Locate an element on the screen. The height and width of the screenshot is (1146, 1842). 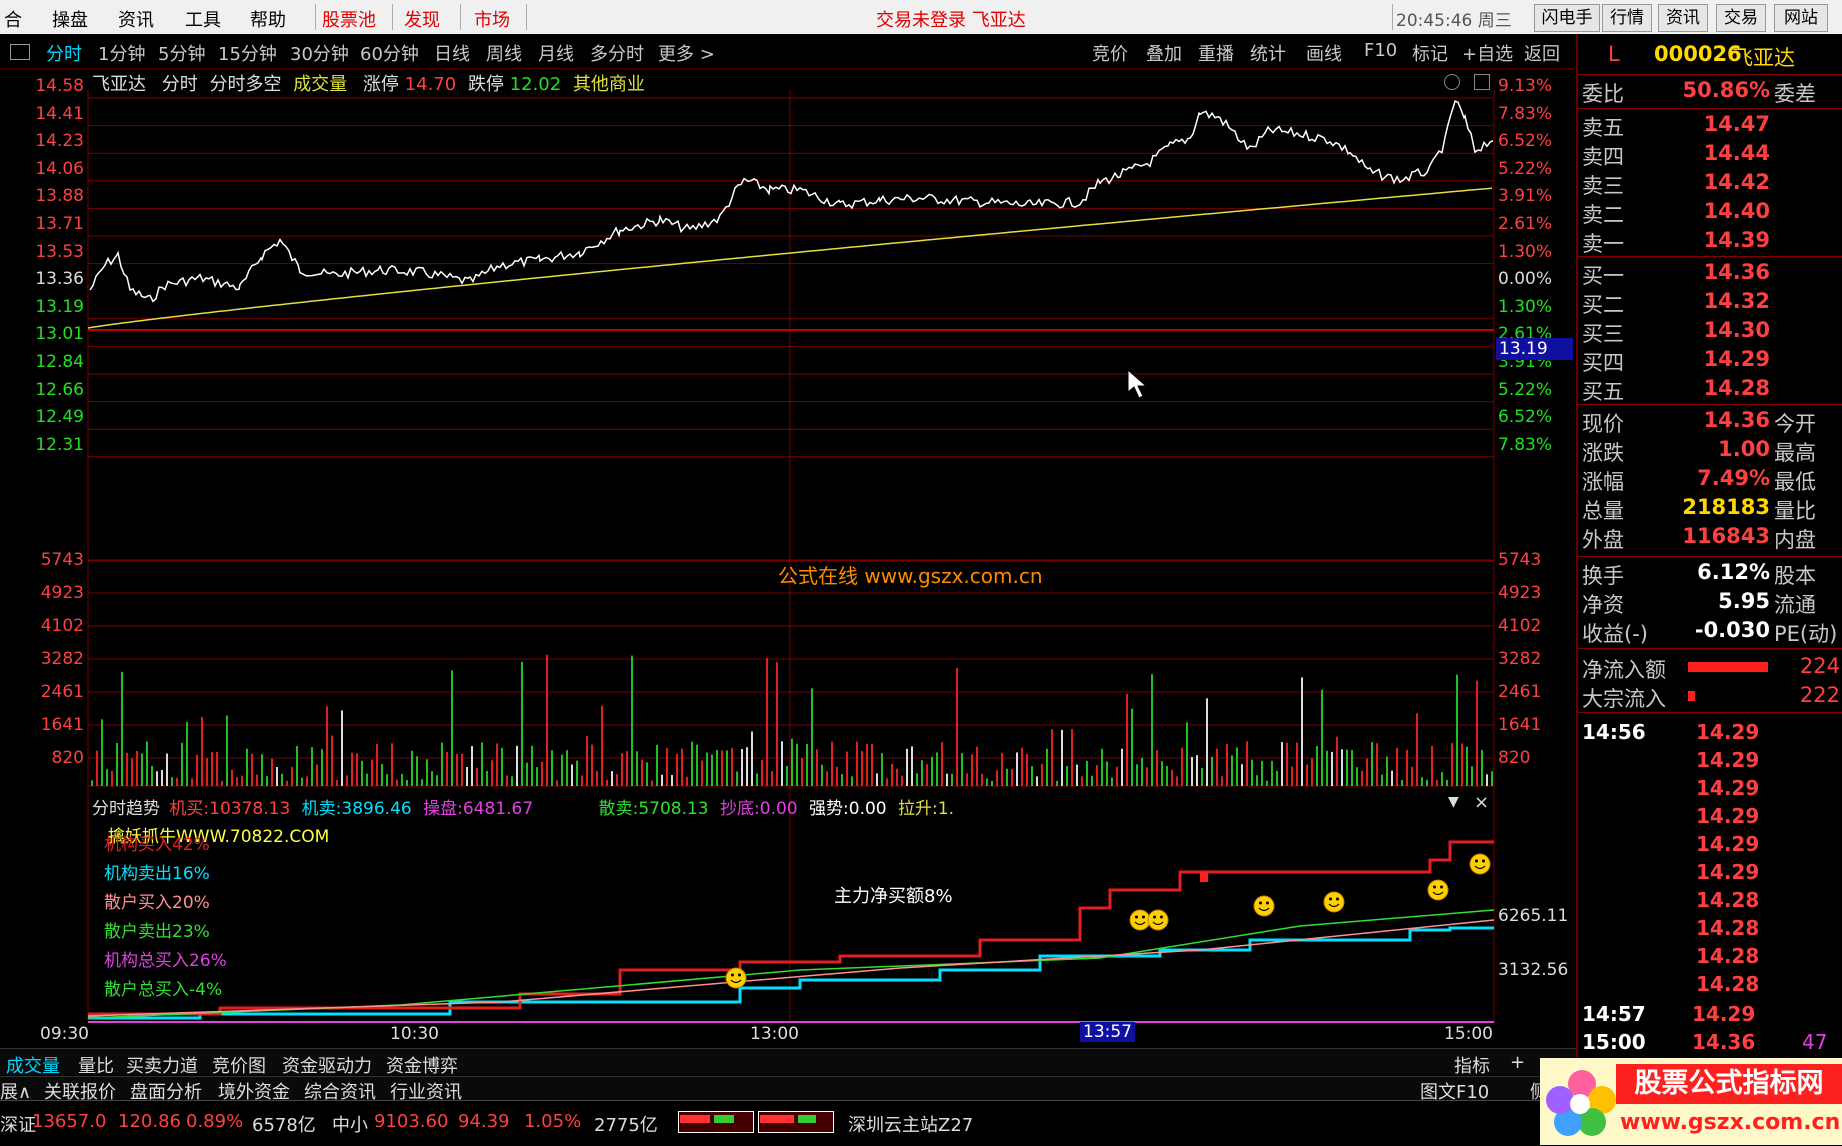
bid-level-row: 买五 14.28 is located at coordinates (1711, 390).